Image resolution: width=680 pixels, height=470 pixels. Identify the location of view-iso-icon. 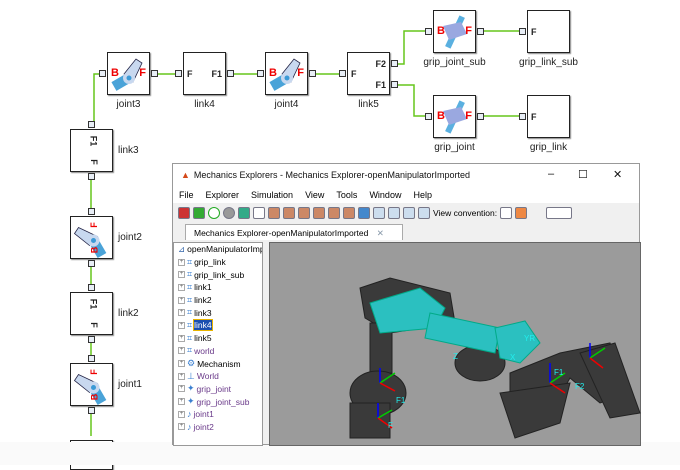
(364, 213).